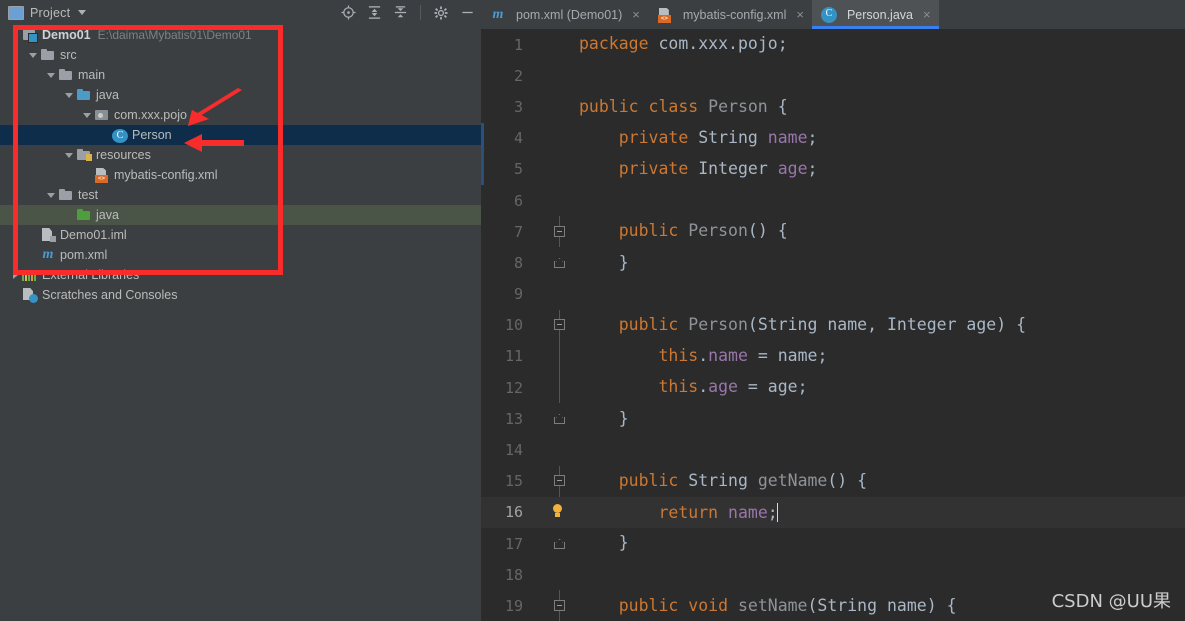 The height and width of the screenshot is (621, 1185). I want to click on editor-tab-person-java: C Person.java ×, so click(875, 14).